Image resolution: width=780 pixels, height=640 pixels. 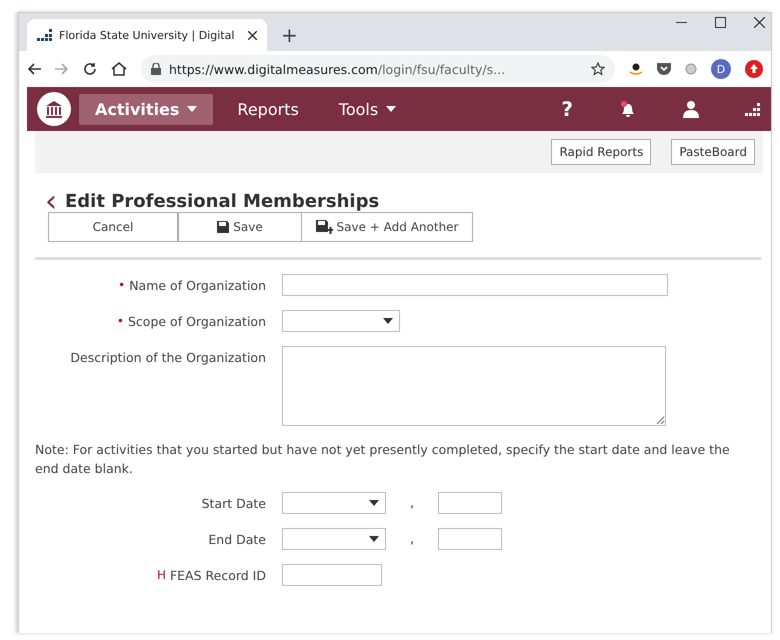 What do you see at coordinates (721, 69) in the screenshot?
I see `profile-avatar: D` at bounding box center [721, 69].